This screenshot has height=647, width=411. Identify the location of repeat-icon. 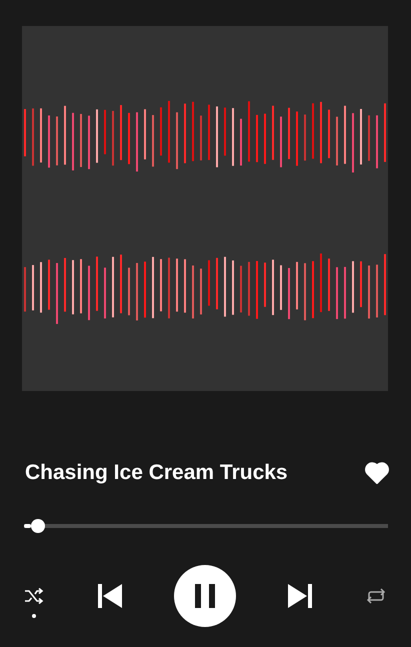
(376, 596).